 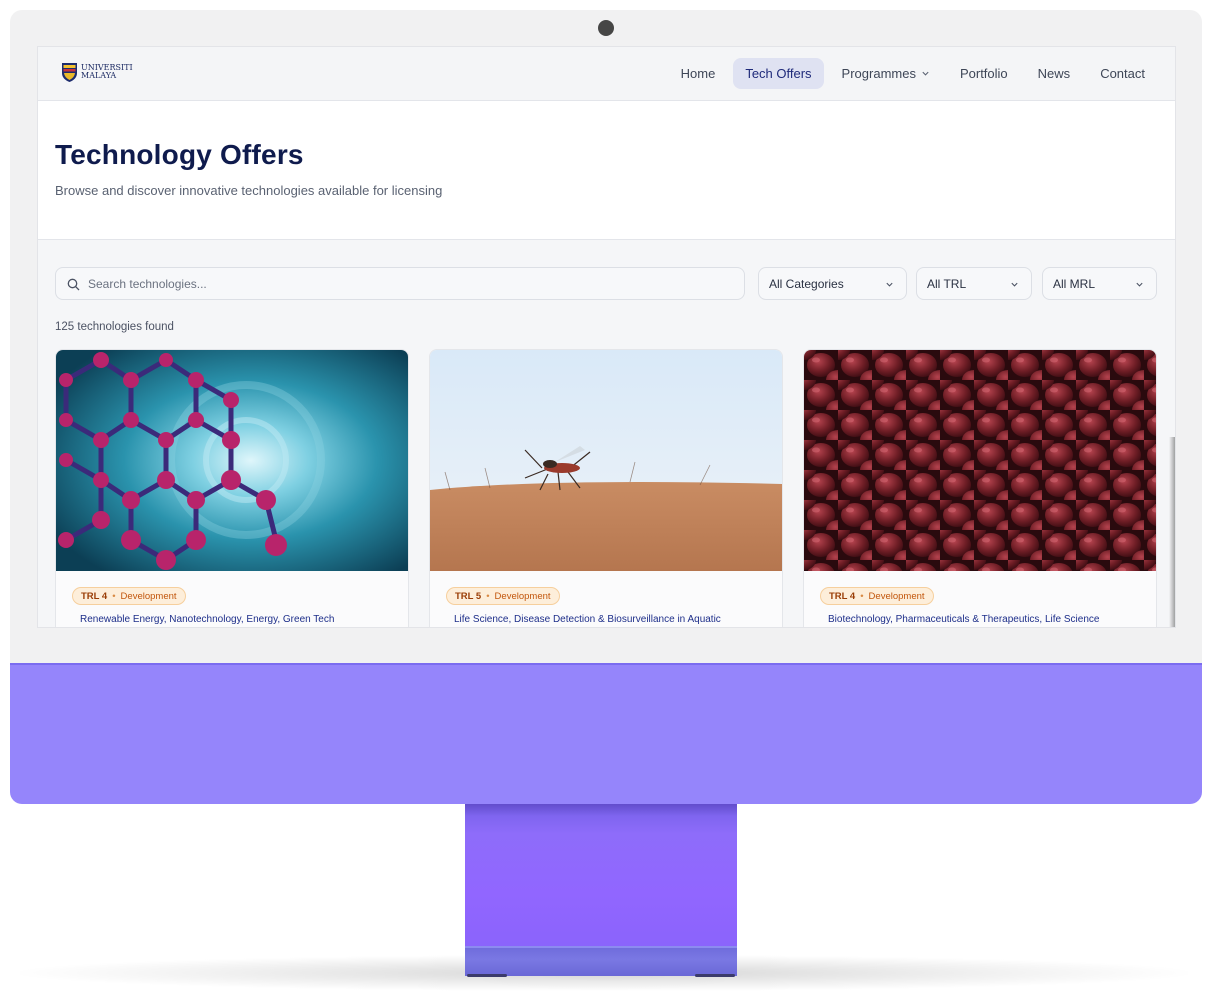 I want to click on logo-line-2: MALAYA, so click(x=99, y=75).